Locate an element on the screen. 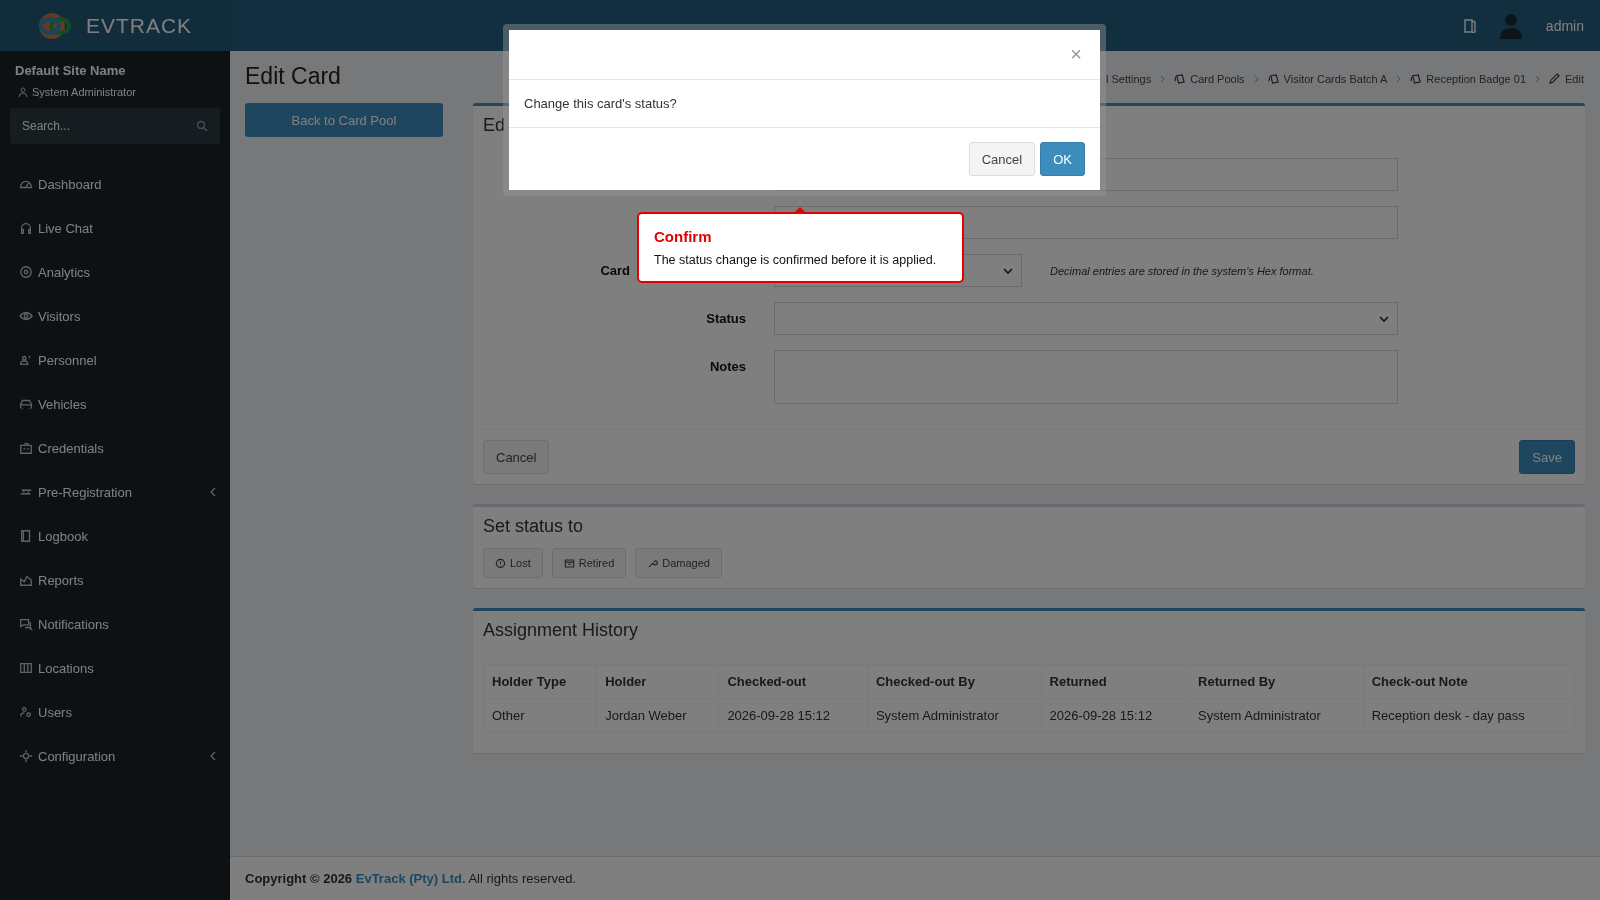 The height and width of the screenshot is (900, 1600). field-label: Card is located at coordinates (615, 270).